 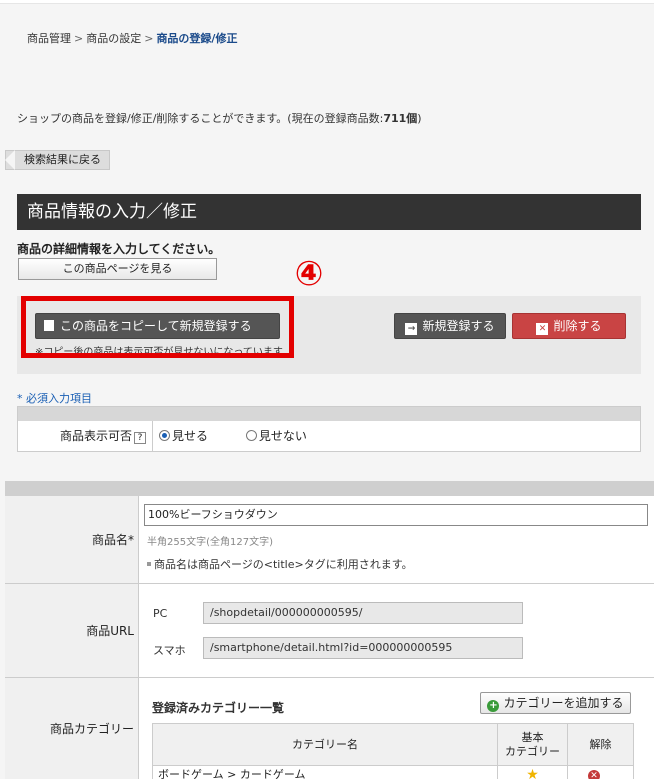 What do you see at coordinates (563, 703) in the screenshot?
I see `add-category-label: カテゴリーを追加する` at bounding box center [563, 703].